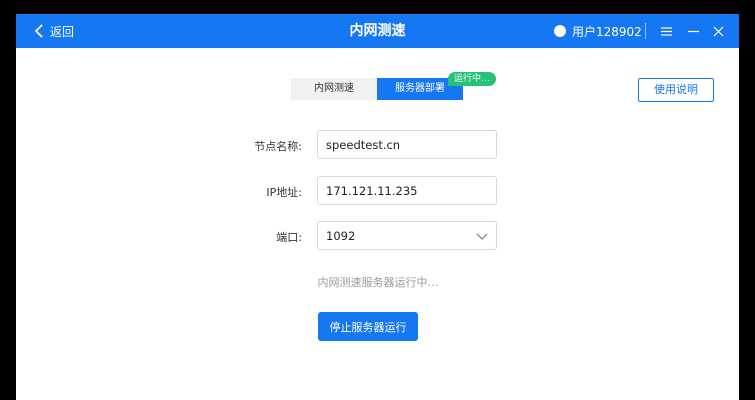 This screenshot has height=400, width=755. I want to click on node-name-input, so click(407, 144).